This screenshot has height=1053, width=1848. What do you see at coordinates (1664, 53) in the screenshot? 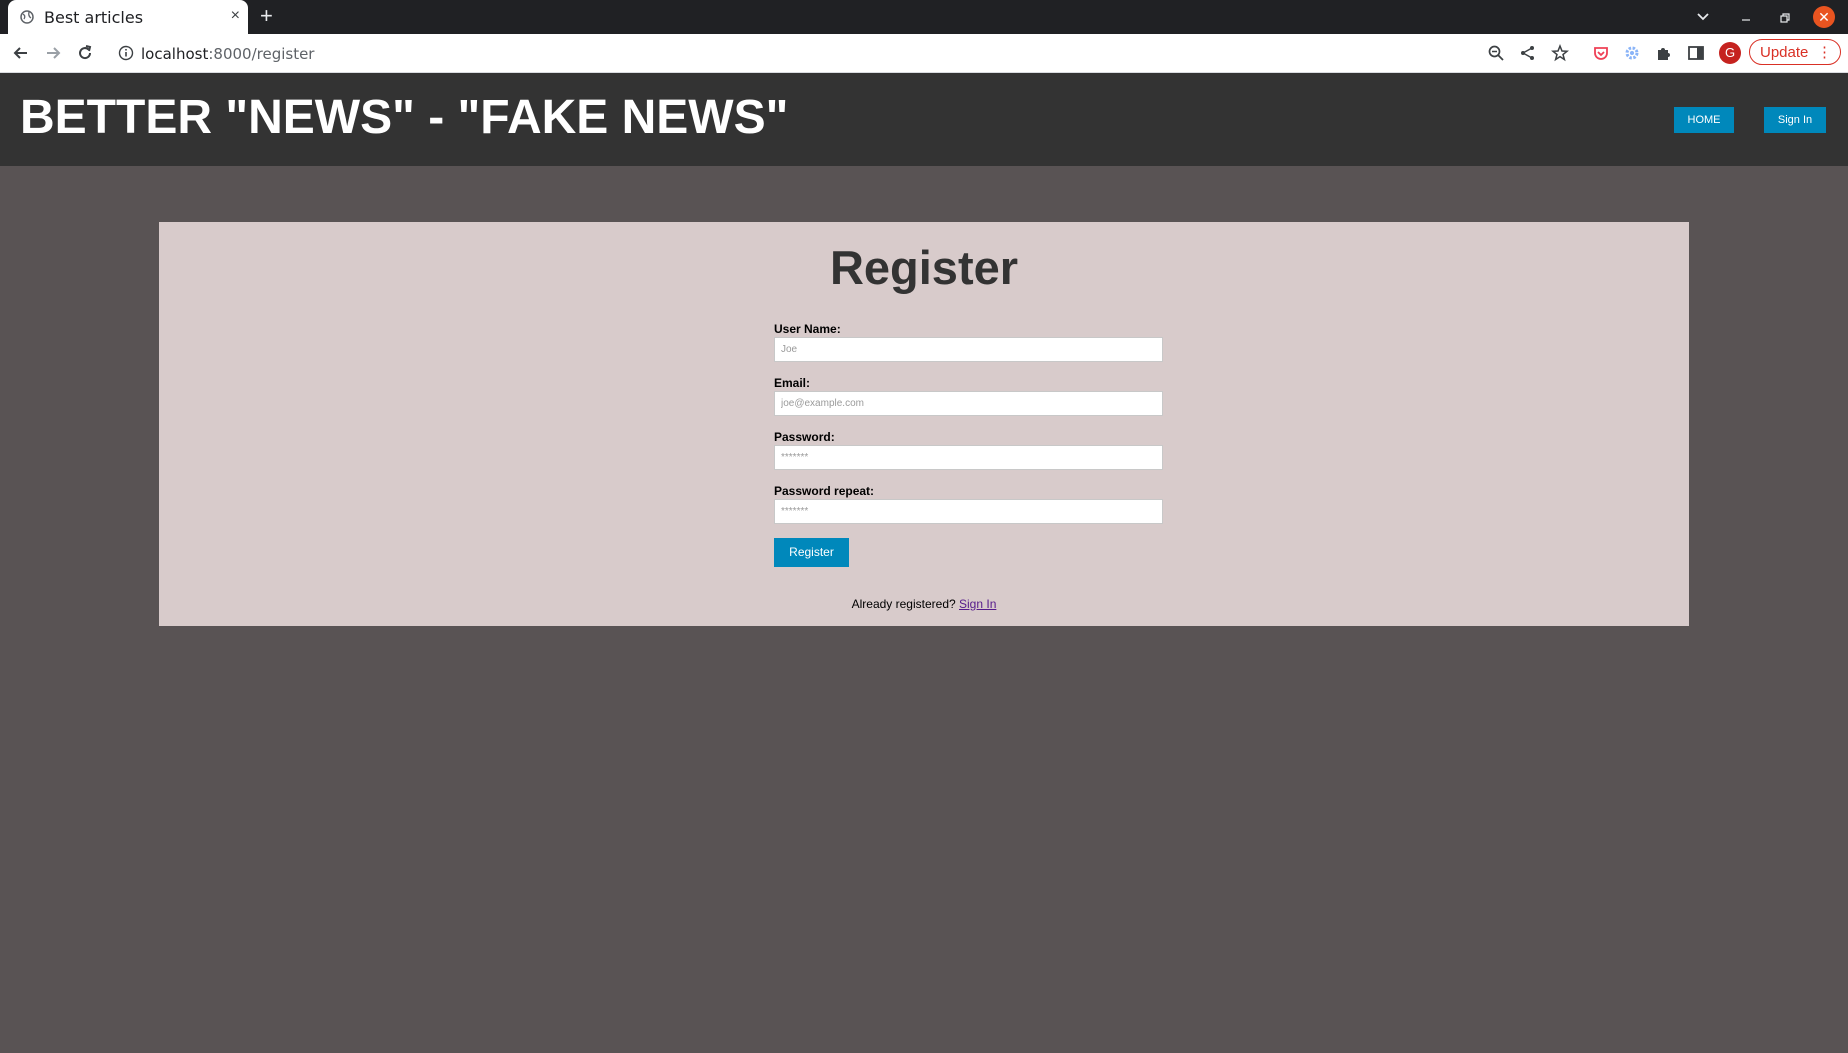
I see `extensions-puzzle-icon` at bounding box center [1664, 53].